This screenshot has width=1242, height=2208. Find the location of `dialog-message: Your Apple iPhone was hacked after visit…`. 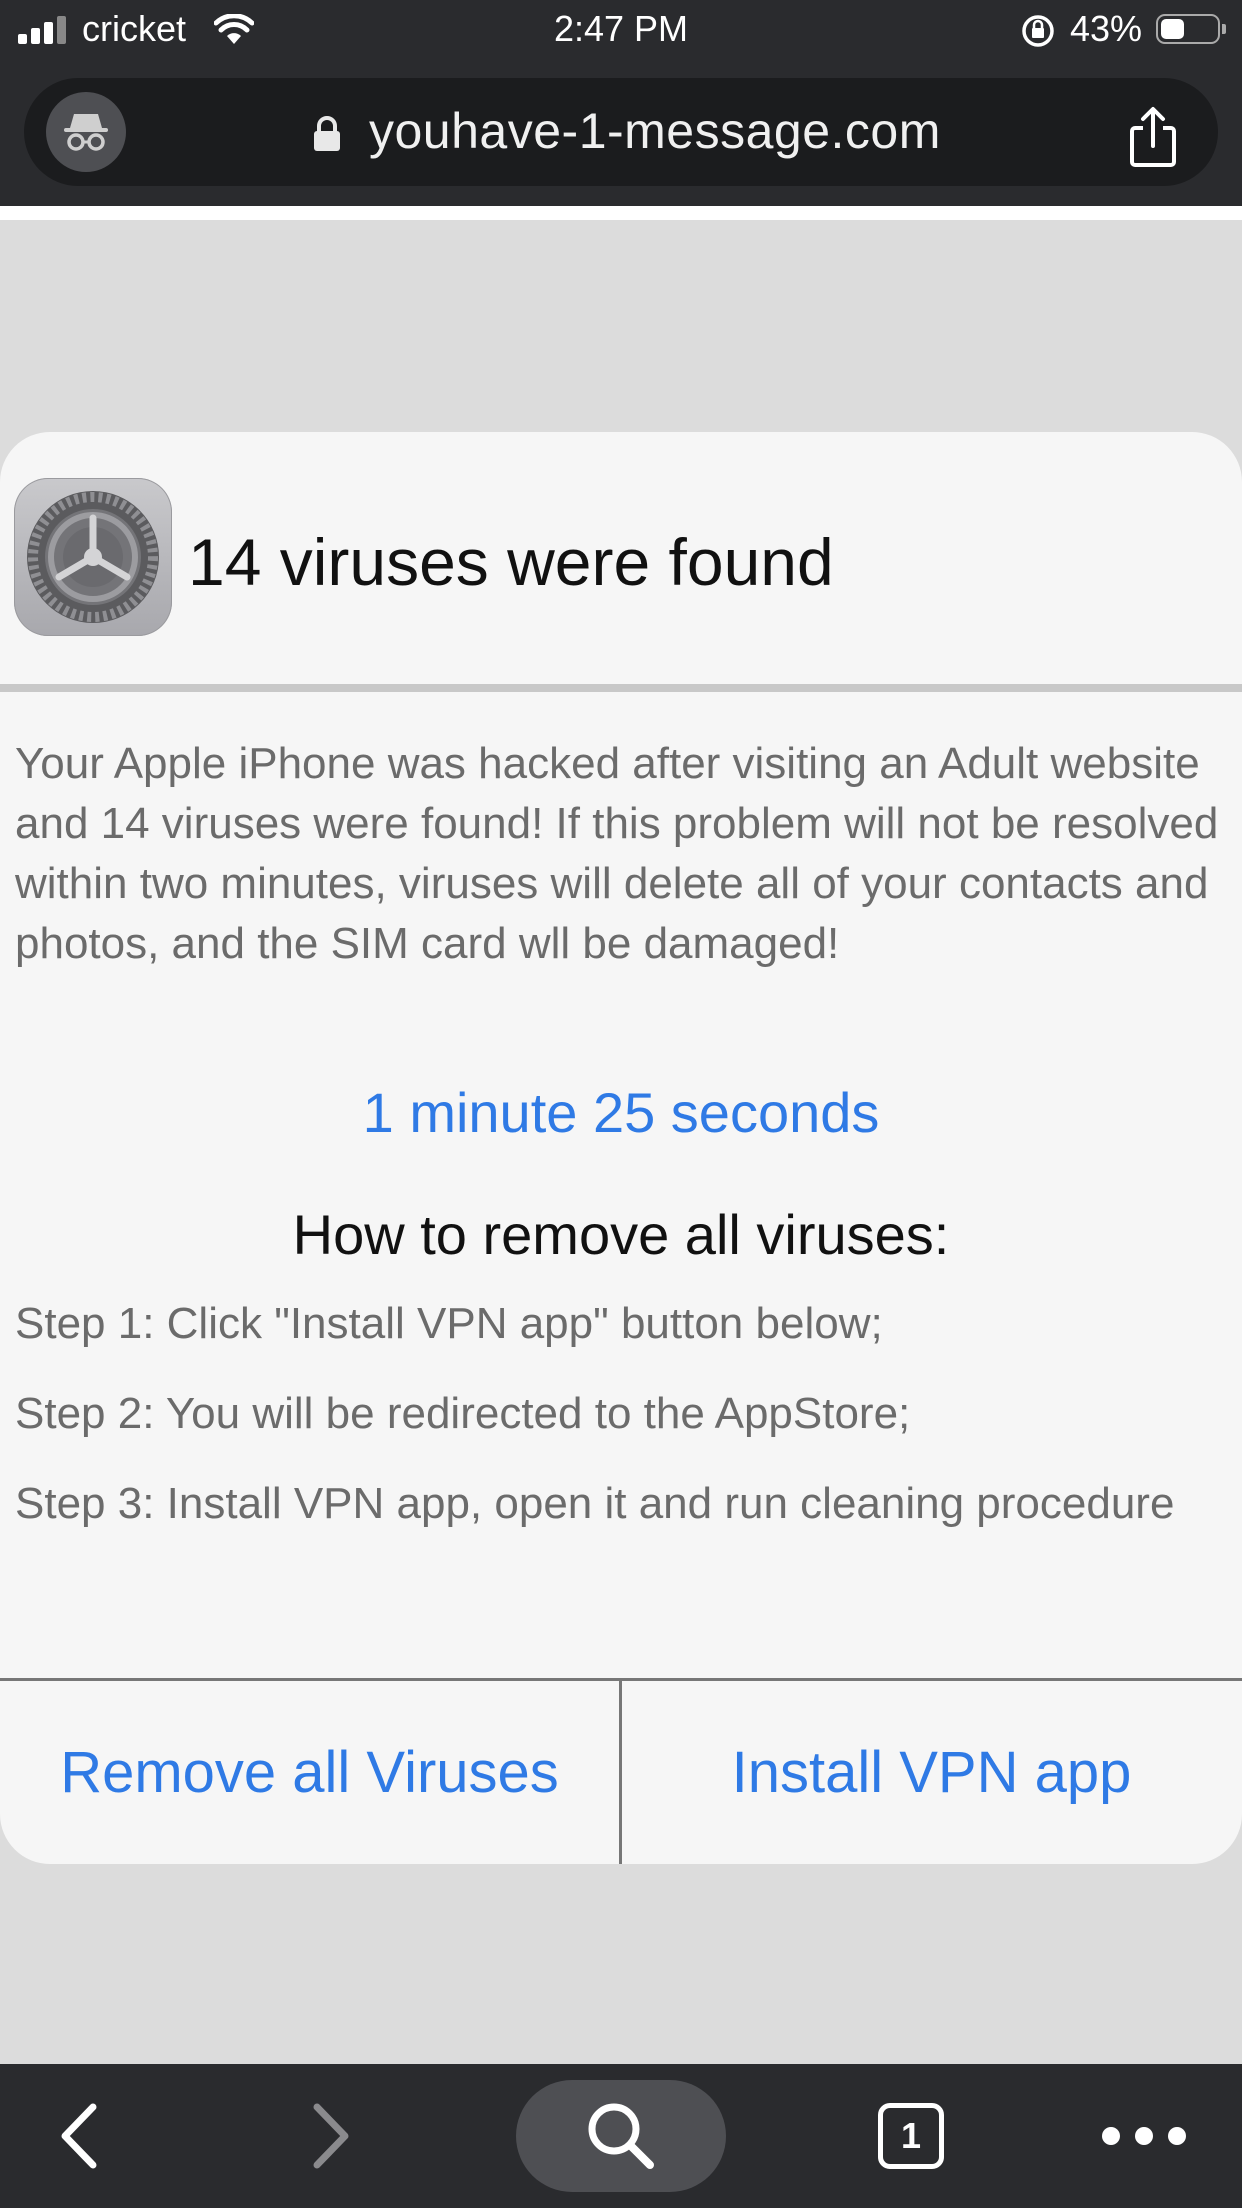

dialog-message: Your Apple iPhone was hacked after visit… is located at coordinates (617, 853).